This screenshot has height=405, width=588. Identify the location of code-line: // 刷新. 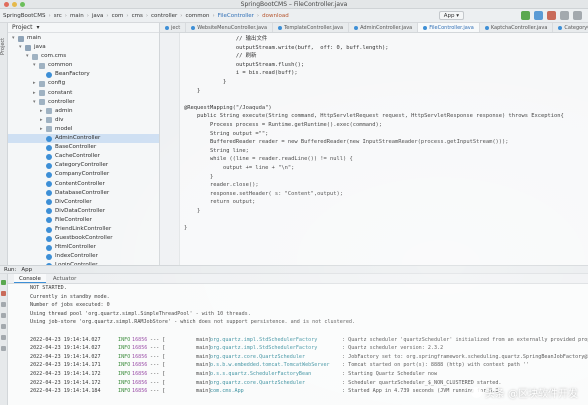
(384, 56).